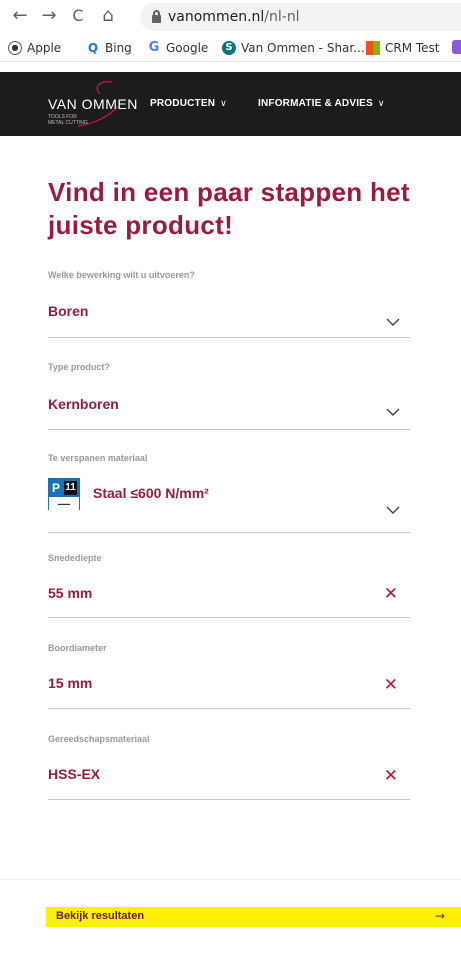  Describe the element at coordinates (403, 48) in the screenshot. I see `bookmark-crm-test: CRM Test` at that location.